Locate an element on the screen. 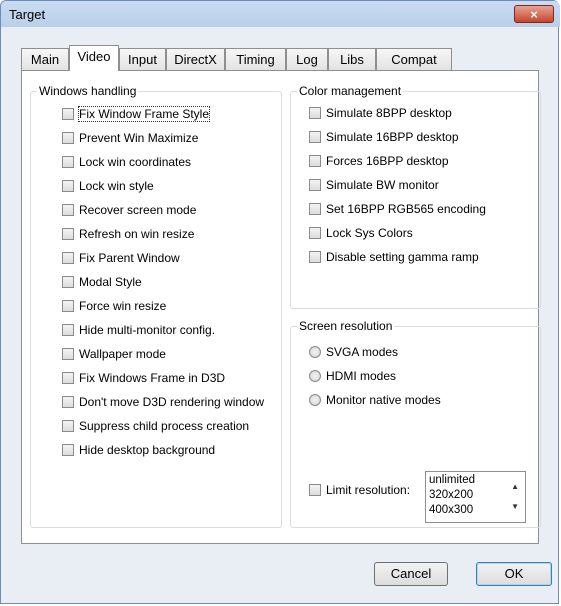  checkbox-label: Modal Style is located at coordinates (110, 282).